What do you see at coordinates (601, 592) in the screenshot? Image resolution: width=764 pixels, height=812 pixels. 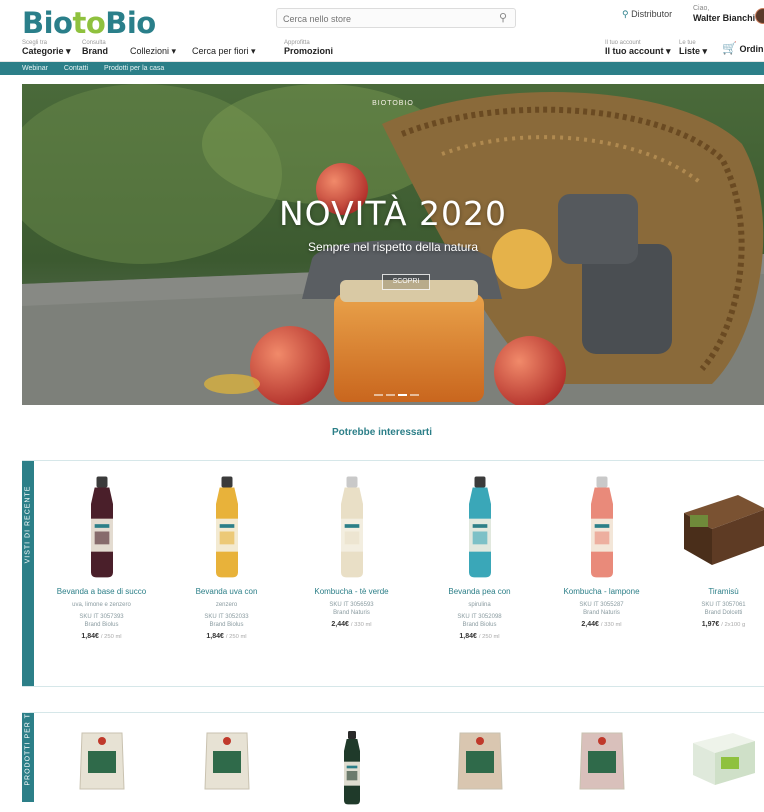 I see `product-name: Kombucha - lampone` at bounding box center [601, 592].